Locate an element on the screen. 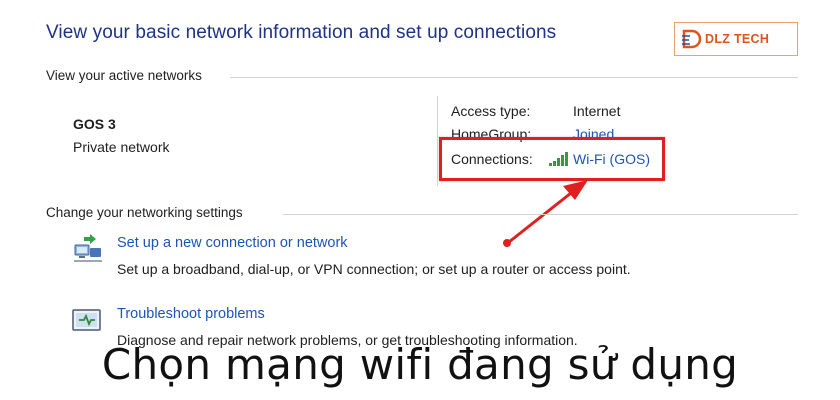 This screenshot has width=840, height=400. networking-settings-heading: Change your networking settings is located at coordinates (144, 212).